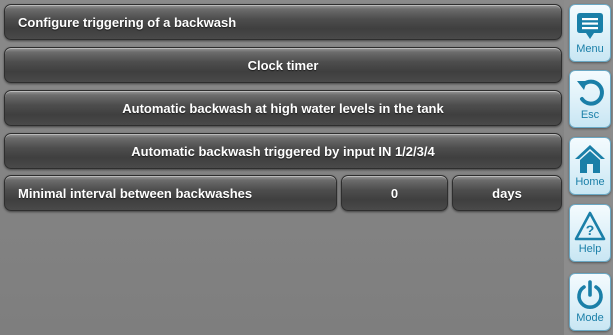  I want to click on clock-timer-label: Clock timer, so click(283, 65).